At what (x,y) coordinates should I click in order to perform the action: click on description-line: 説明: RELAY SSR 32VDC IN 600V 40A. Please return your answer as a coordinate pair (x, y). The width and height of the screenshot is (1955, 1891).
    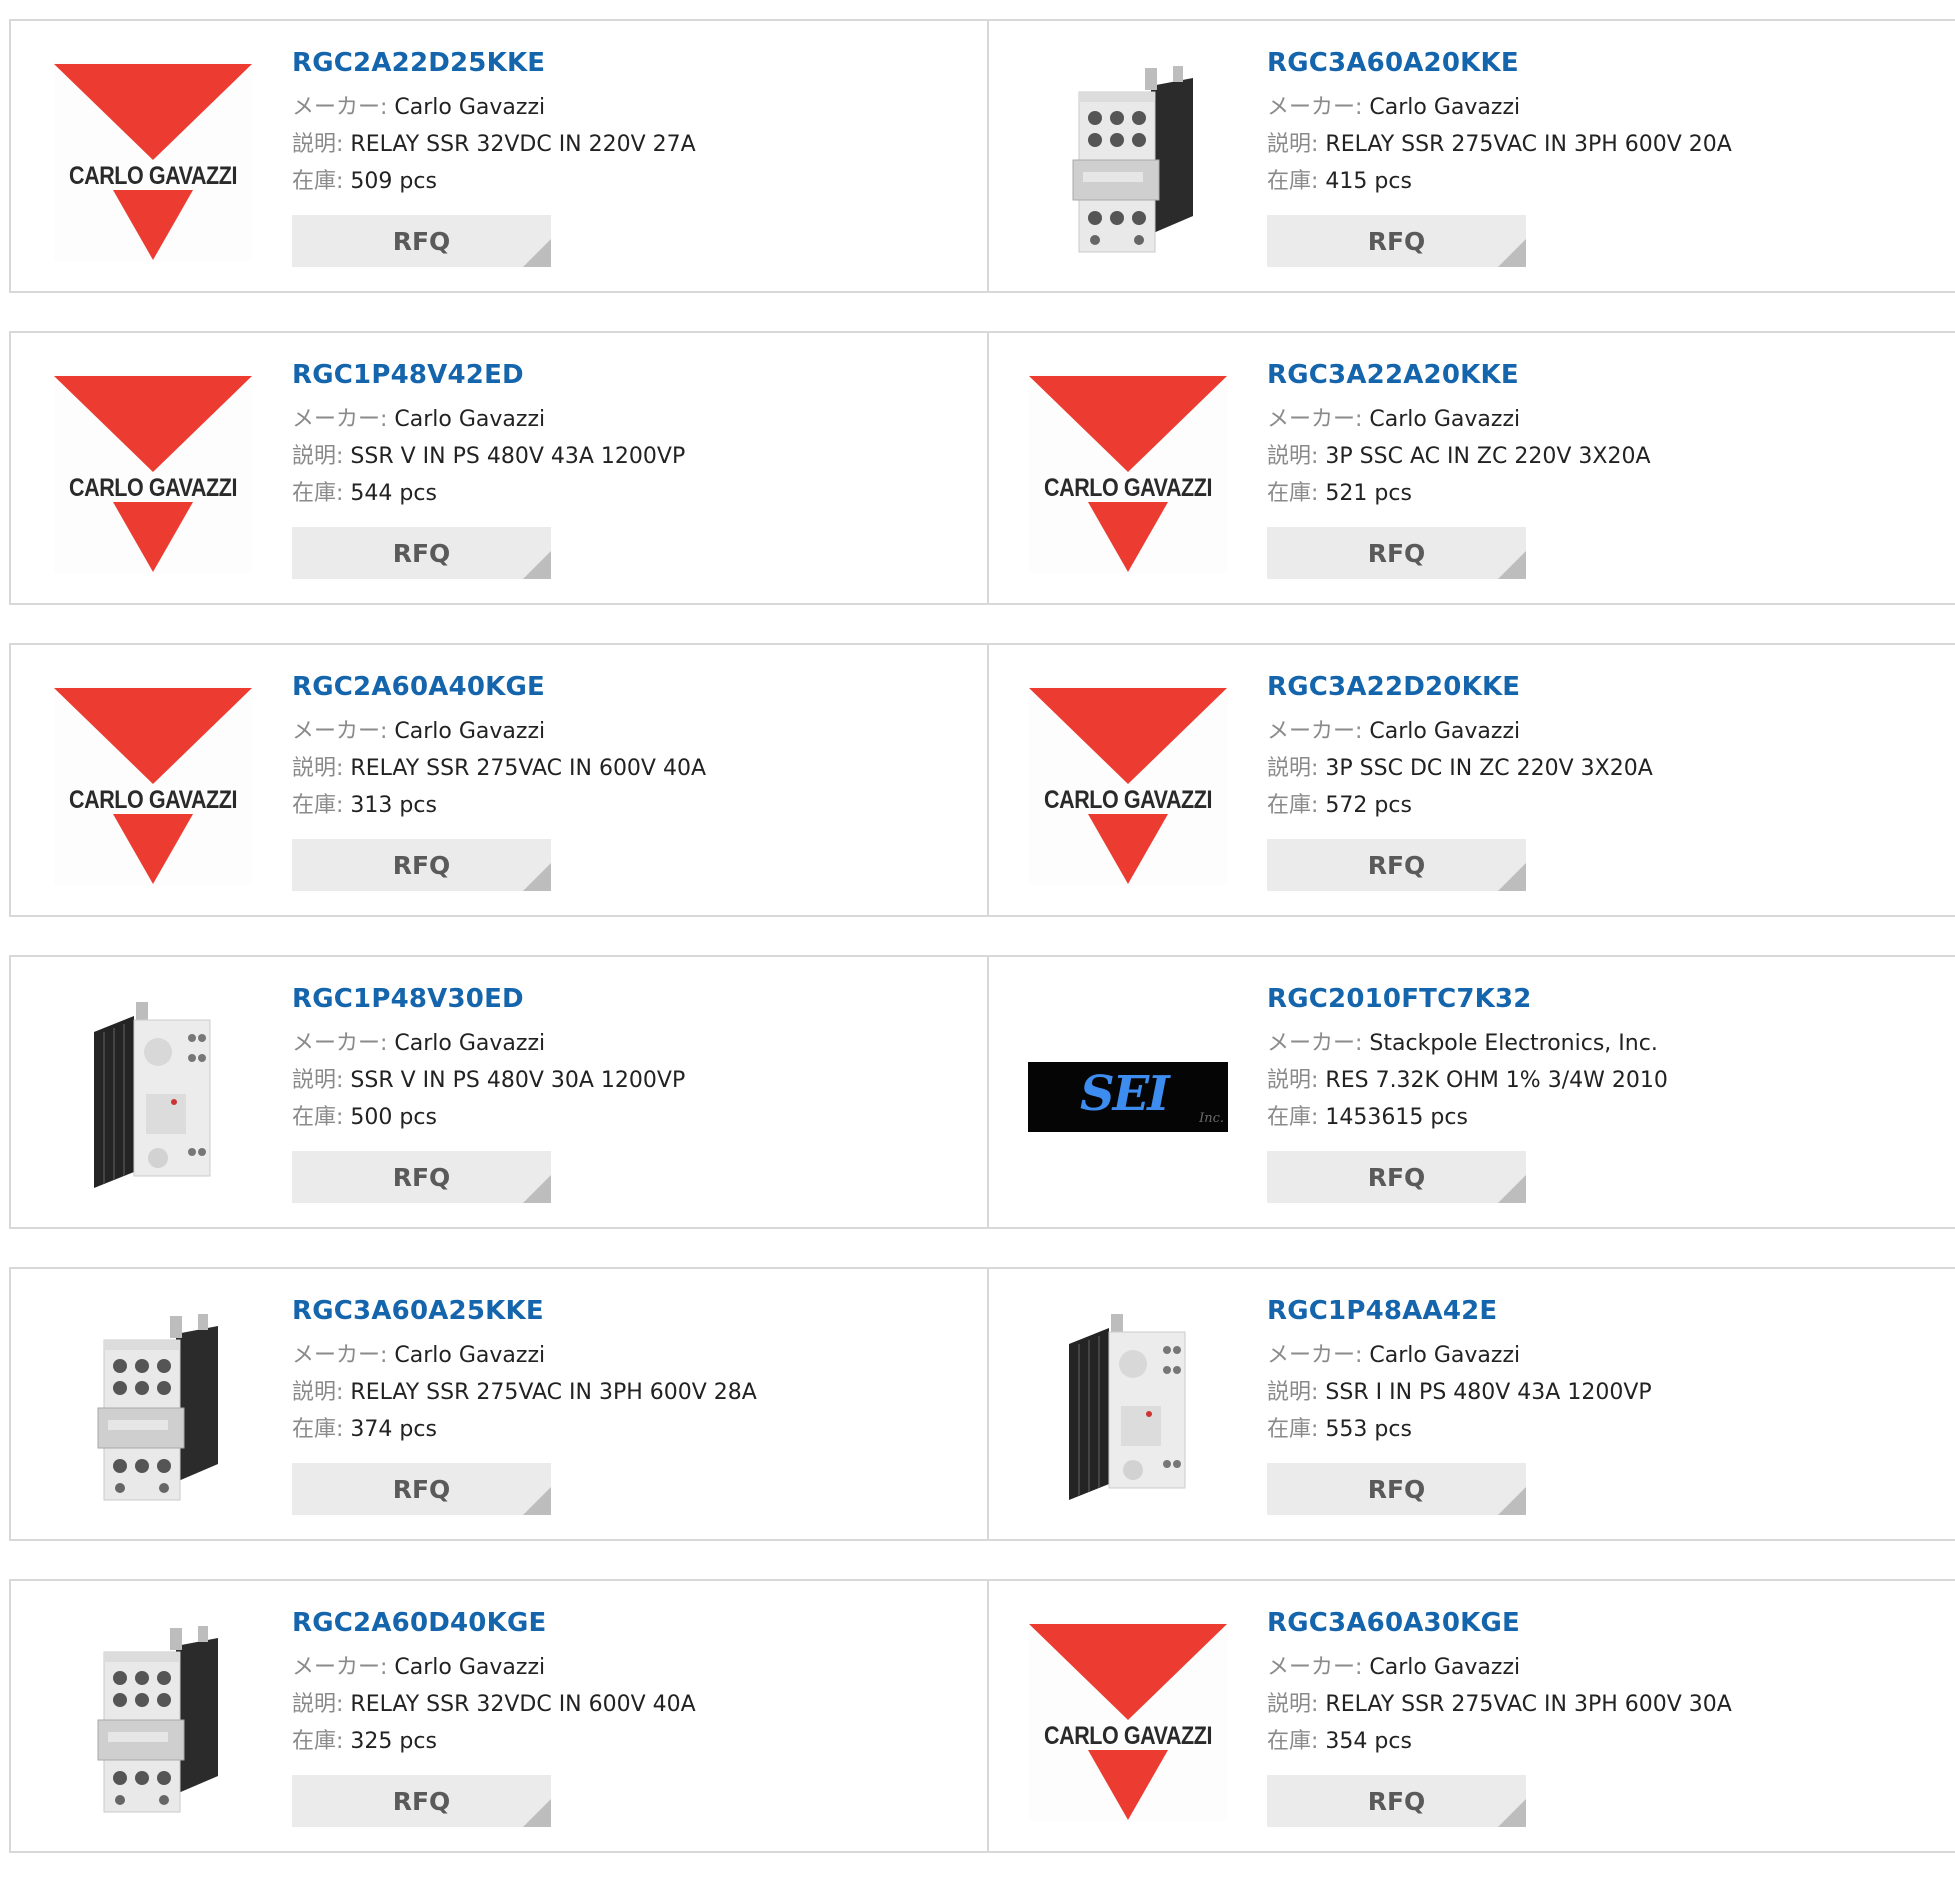
    Looking at the image, I should click on (494, 1704).